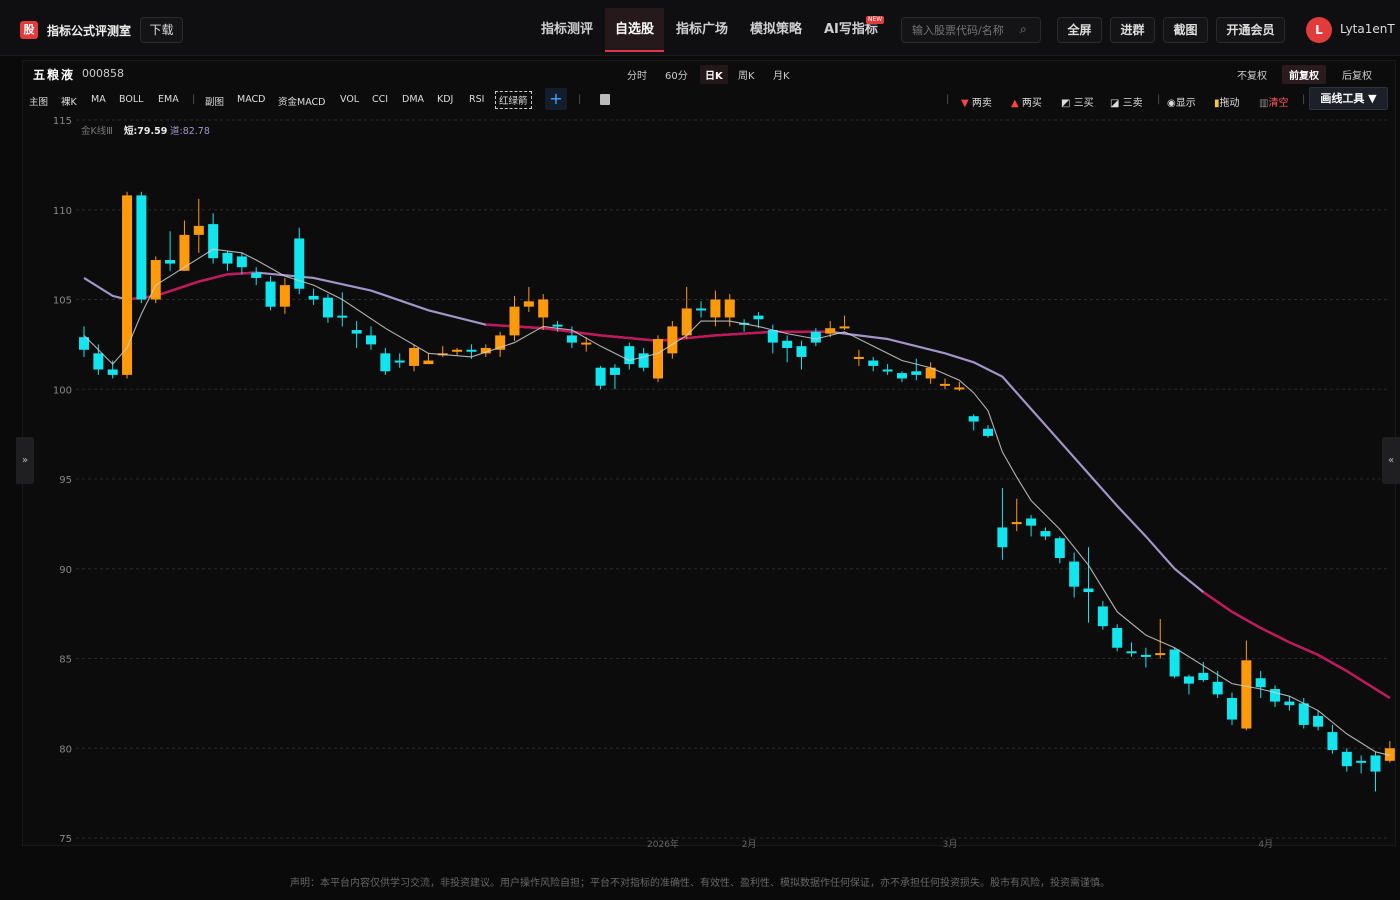 Image resolution: width=1400 pixels, height=900 pixels. I want to click on x-tick-label: 2月, so click(749, 844).